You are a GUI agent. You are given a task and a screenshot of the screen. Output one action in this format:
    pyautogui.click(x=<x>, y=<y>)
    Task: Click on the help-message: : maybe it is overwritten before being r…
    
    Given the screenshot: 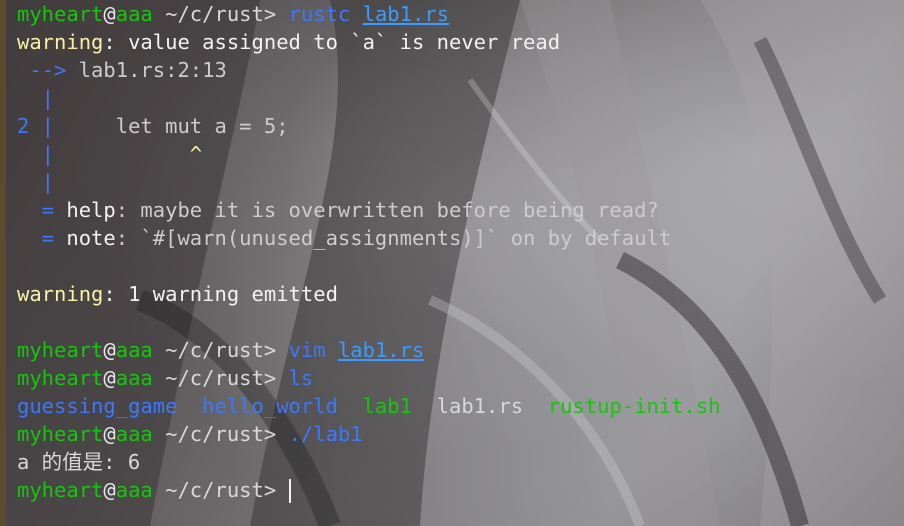 What is the action you would take?
    pyautogui.click(x=387, y=210)
    